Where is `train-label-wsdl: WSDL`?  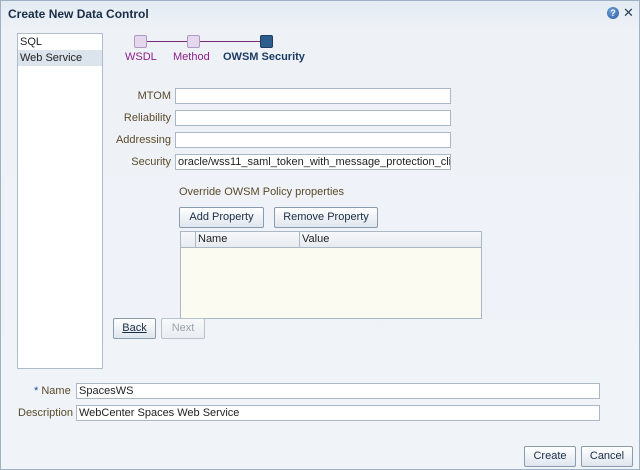
train-label-wsdl: WSDL is located at coordinates (141, 57).